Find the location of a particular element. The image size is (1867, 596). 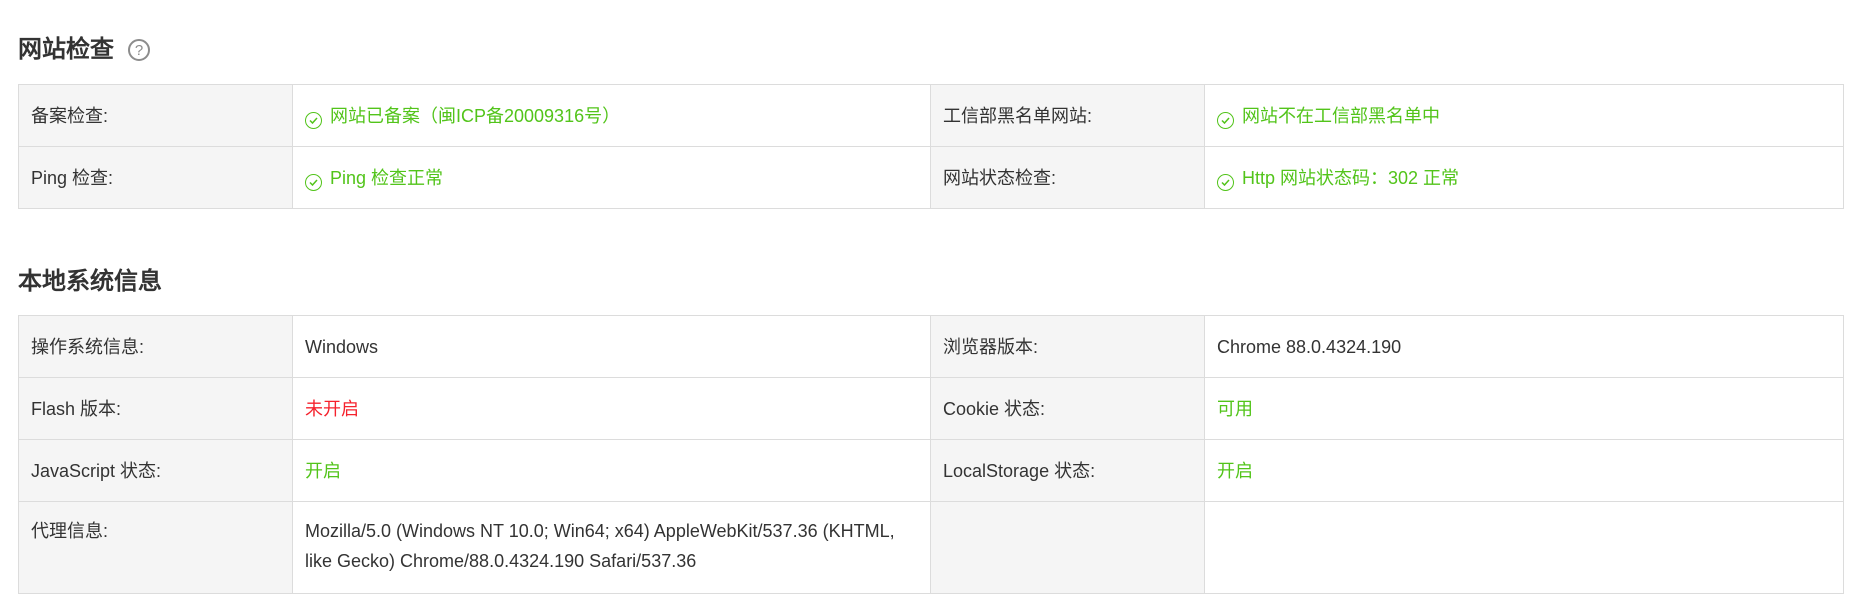

os-info-value: Windows is located at coordinates (611, 346).